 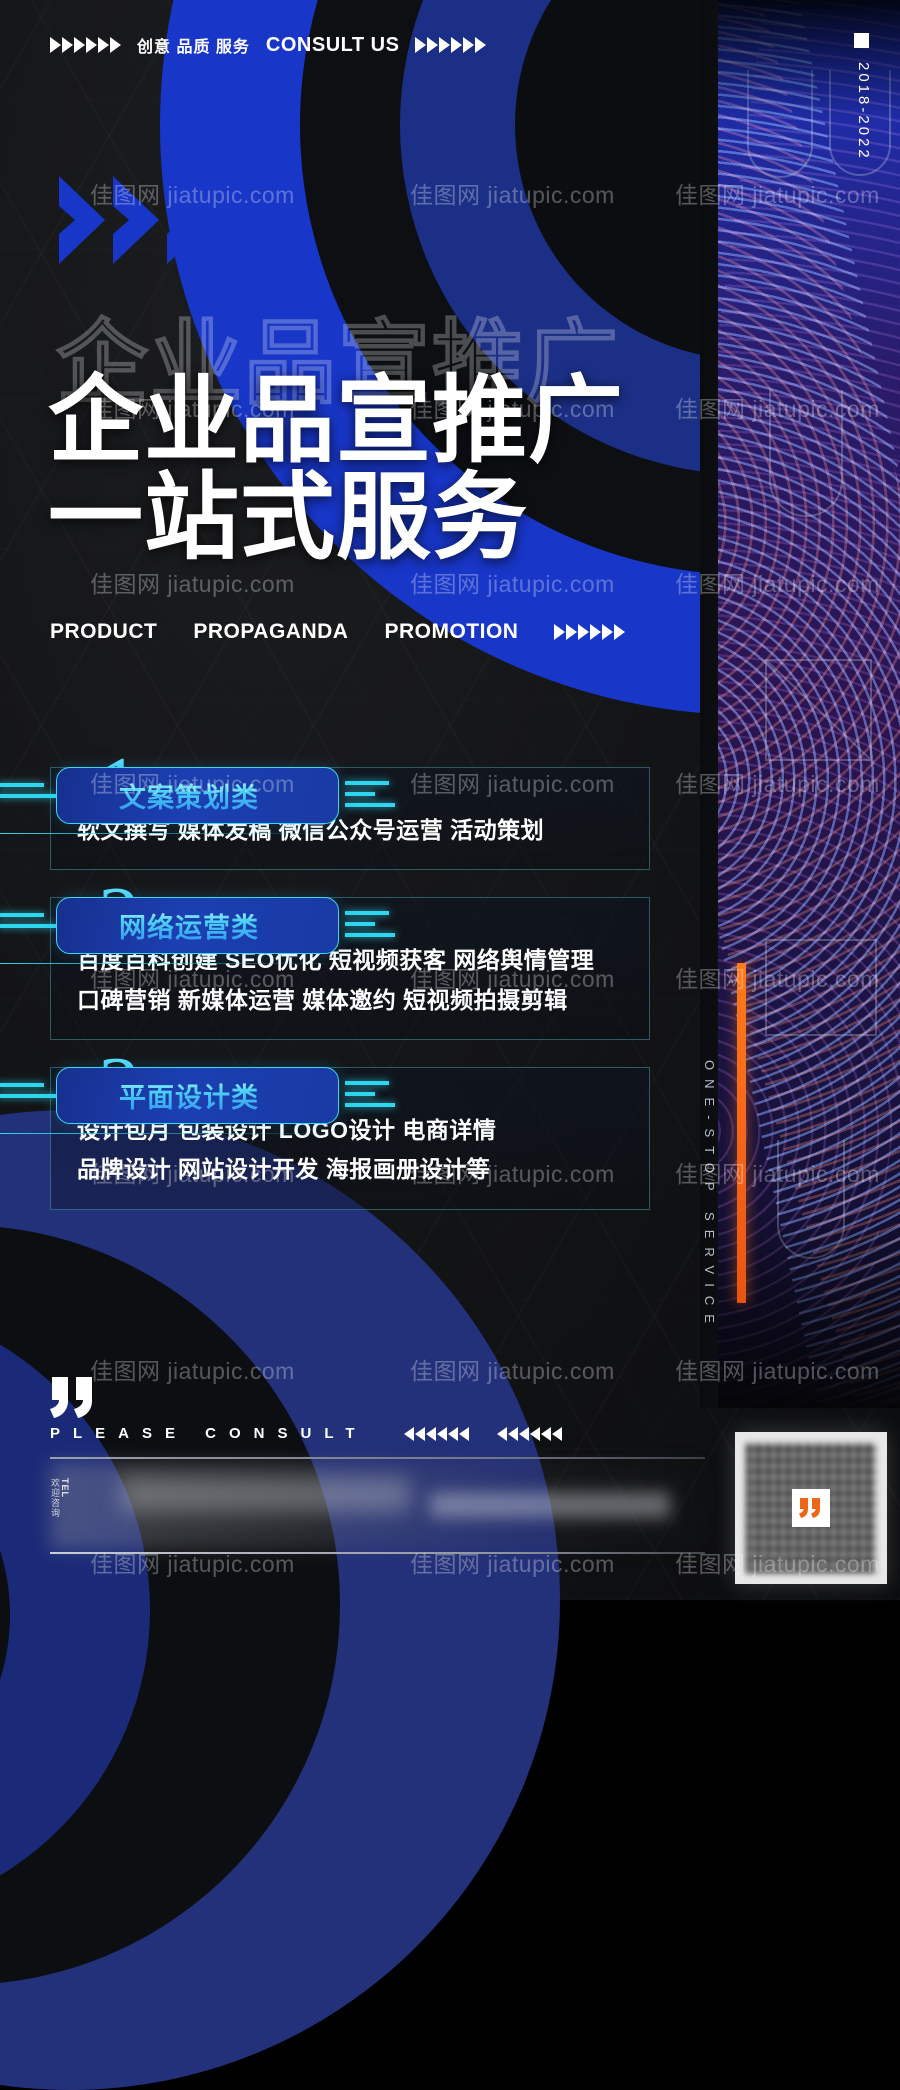 What do you see at coordinates (451, 45) in the screenshot?
I see `triangle-right-arrows-icon-right` at bounding box center [451, 45].